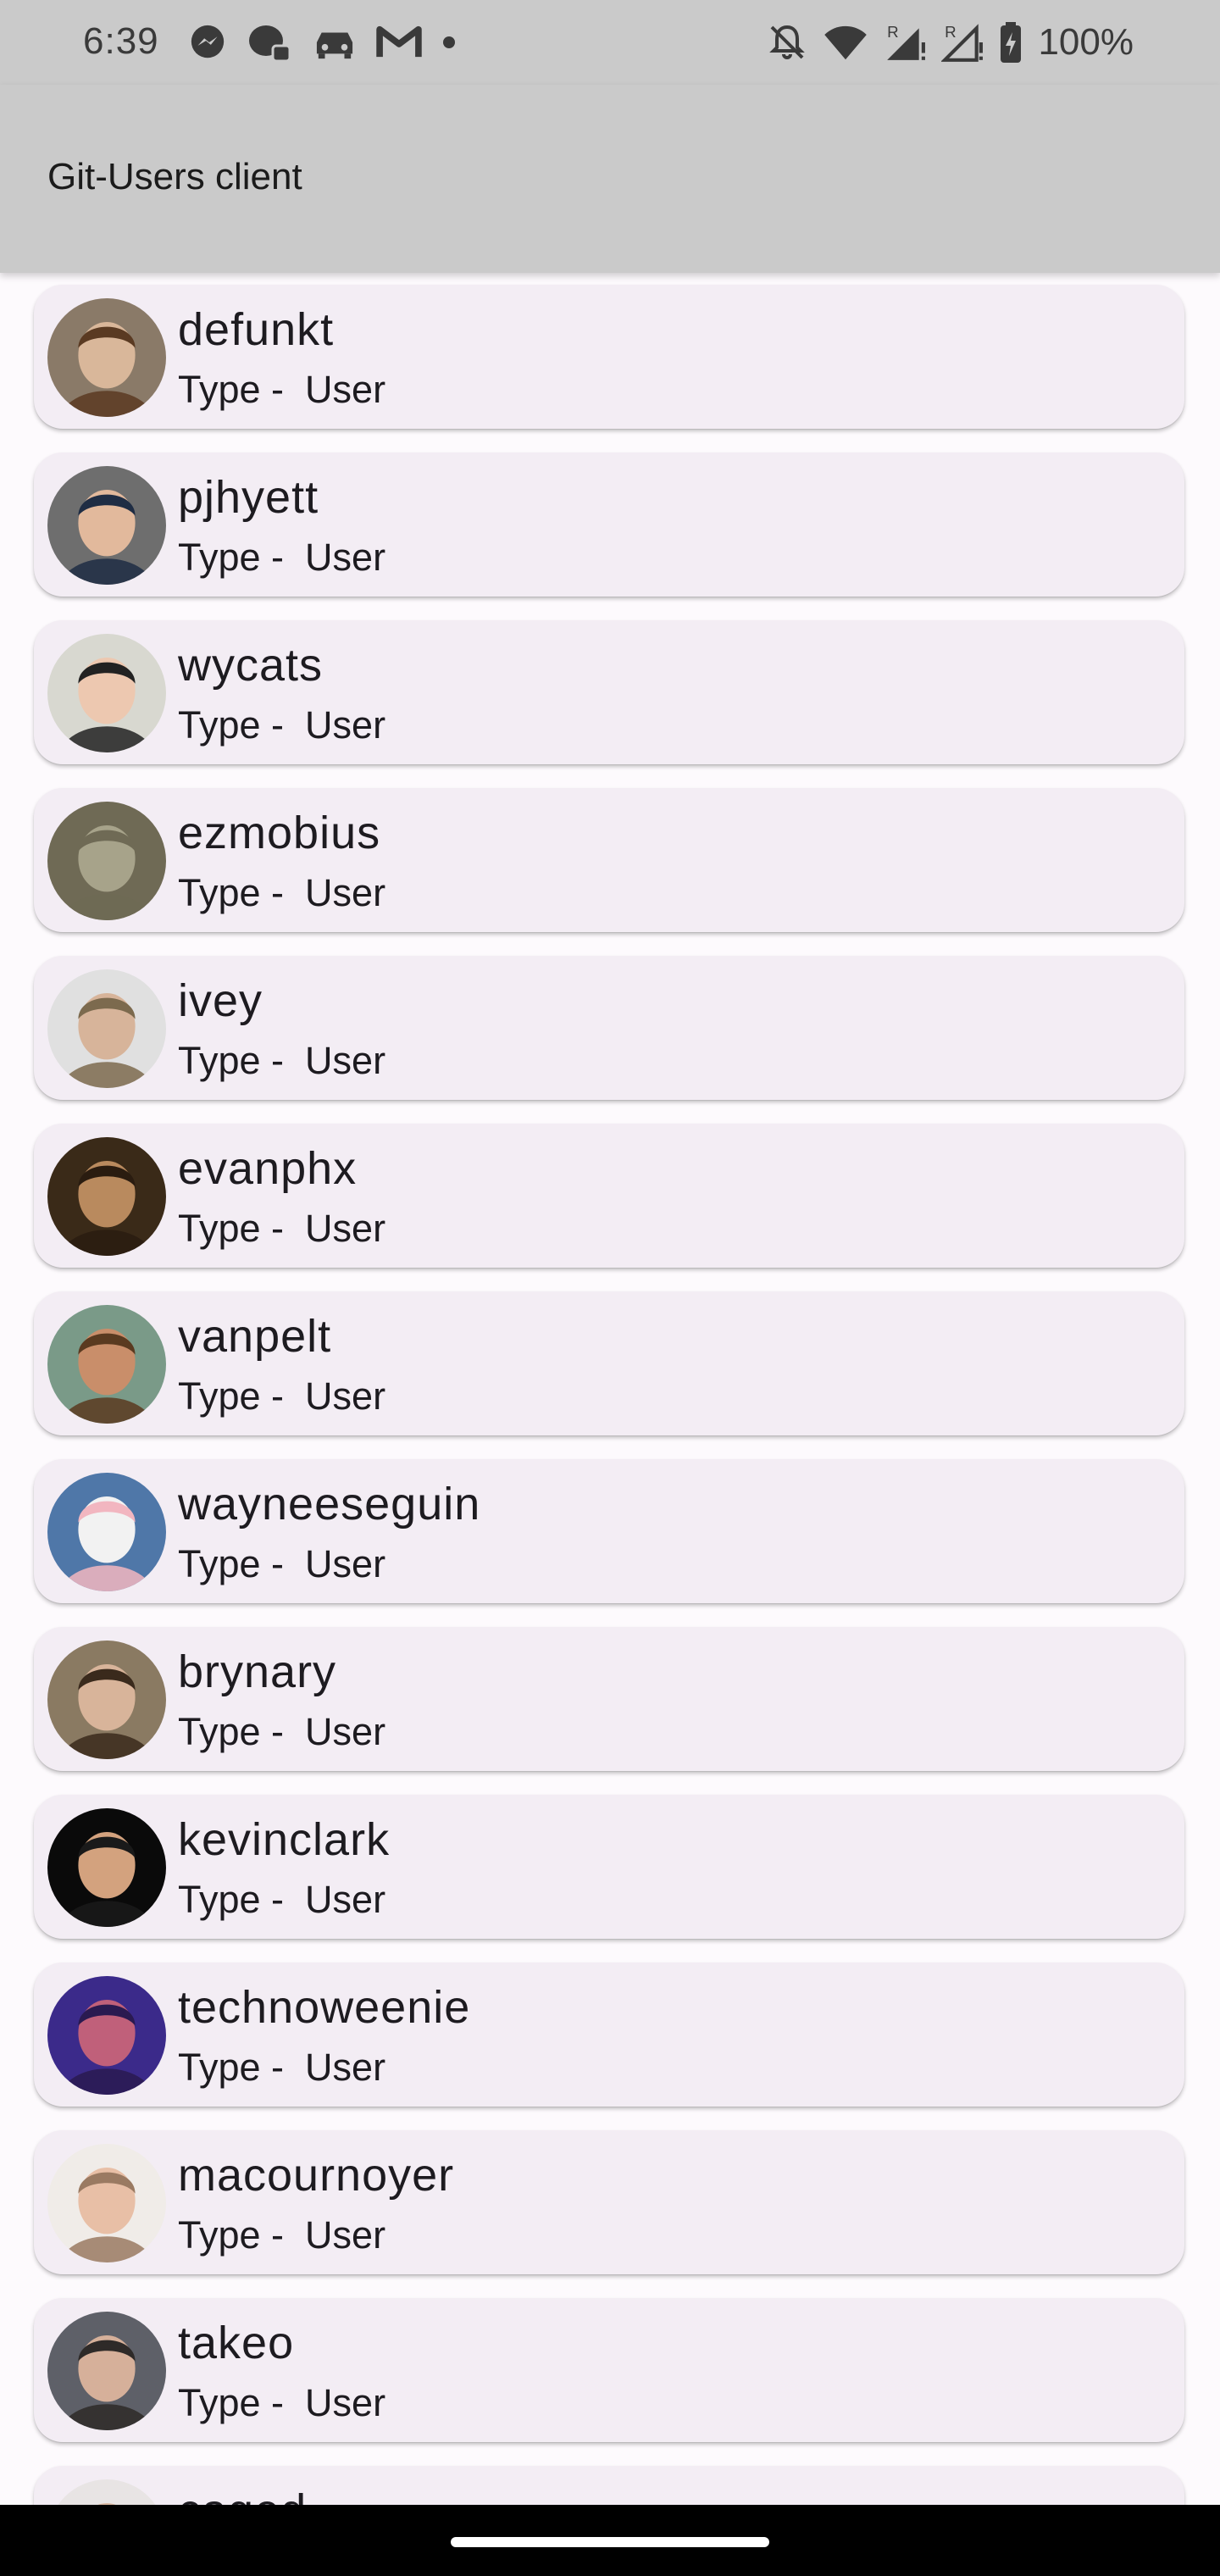  What do you see at coordinates (270, 44) in the screenshot?
I see `chat-bubble-icon` at bounding box center [270, 44].